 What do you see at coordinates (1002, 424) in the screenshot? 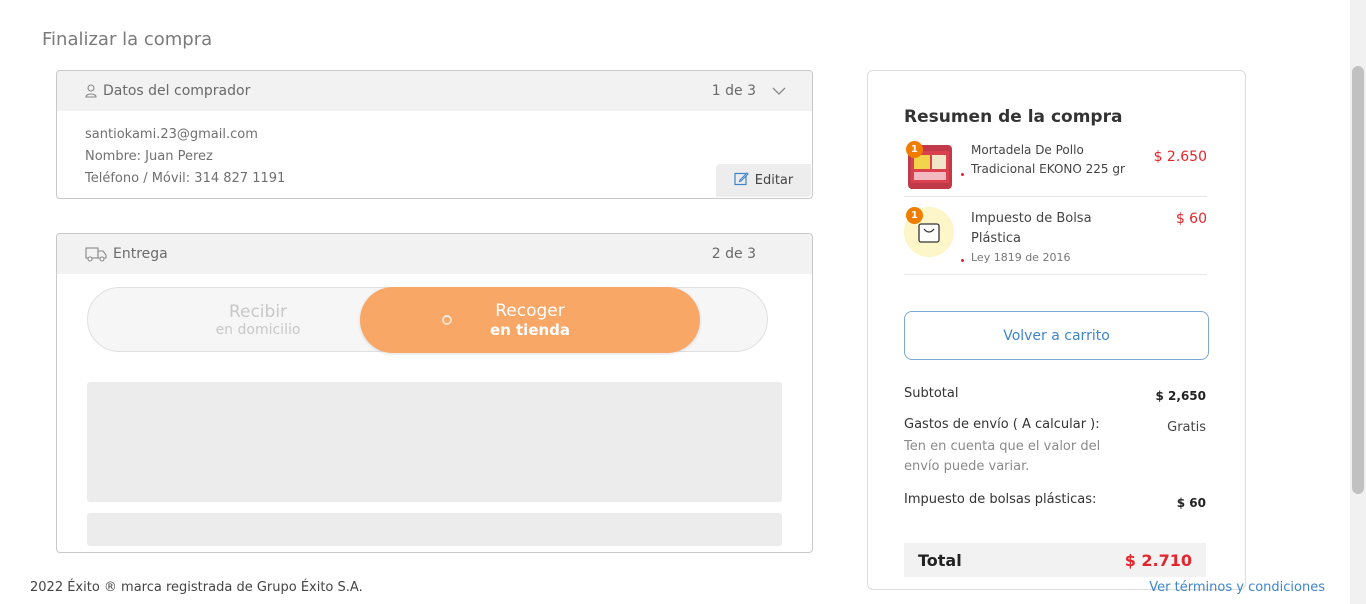
I see `shipping-label: Gastos de envío ( A calcular ):` at bounding box center [1002, 424].